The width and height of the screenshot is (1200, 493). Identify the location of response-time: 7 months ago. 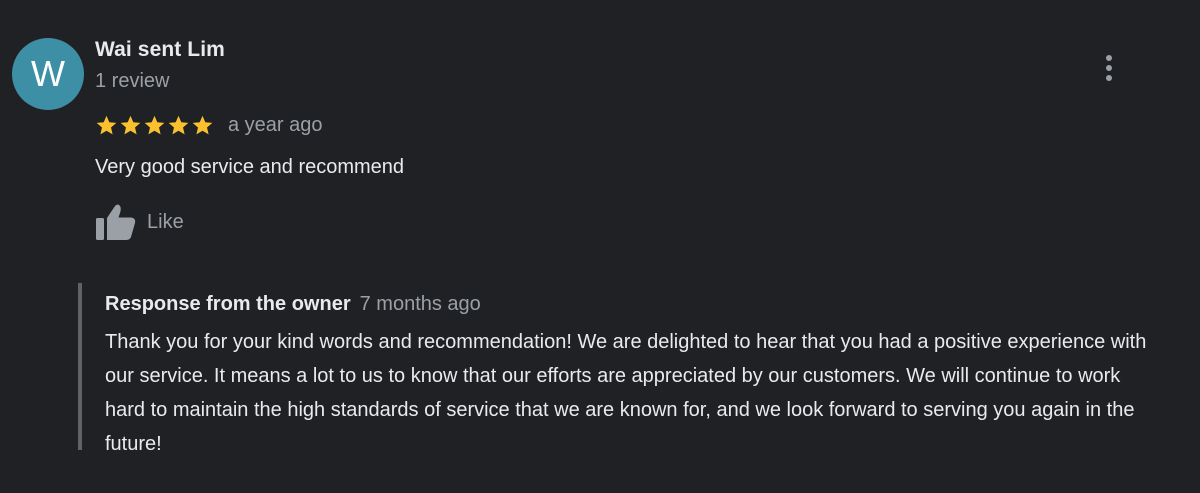
(420, 304).